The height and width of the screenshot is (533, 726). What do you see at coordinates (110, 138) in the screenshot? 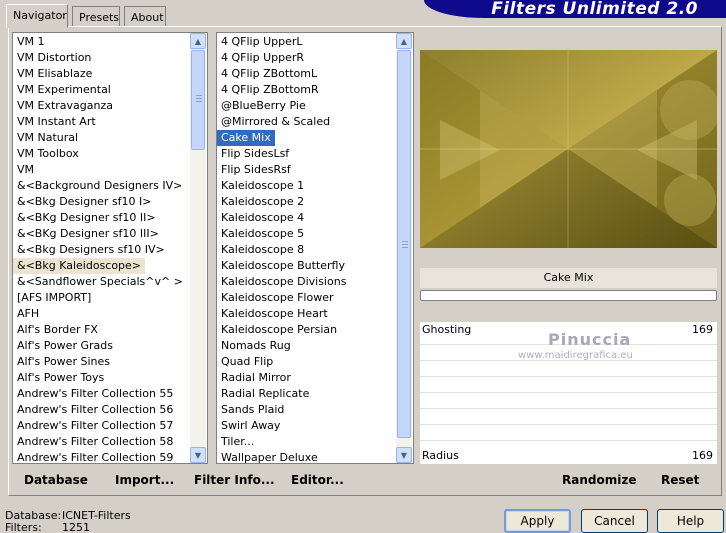
I see `category-item: VM Natural` at bounding box center [110, 138].